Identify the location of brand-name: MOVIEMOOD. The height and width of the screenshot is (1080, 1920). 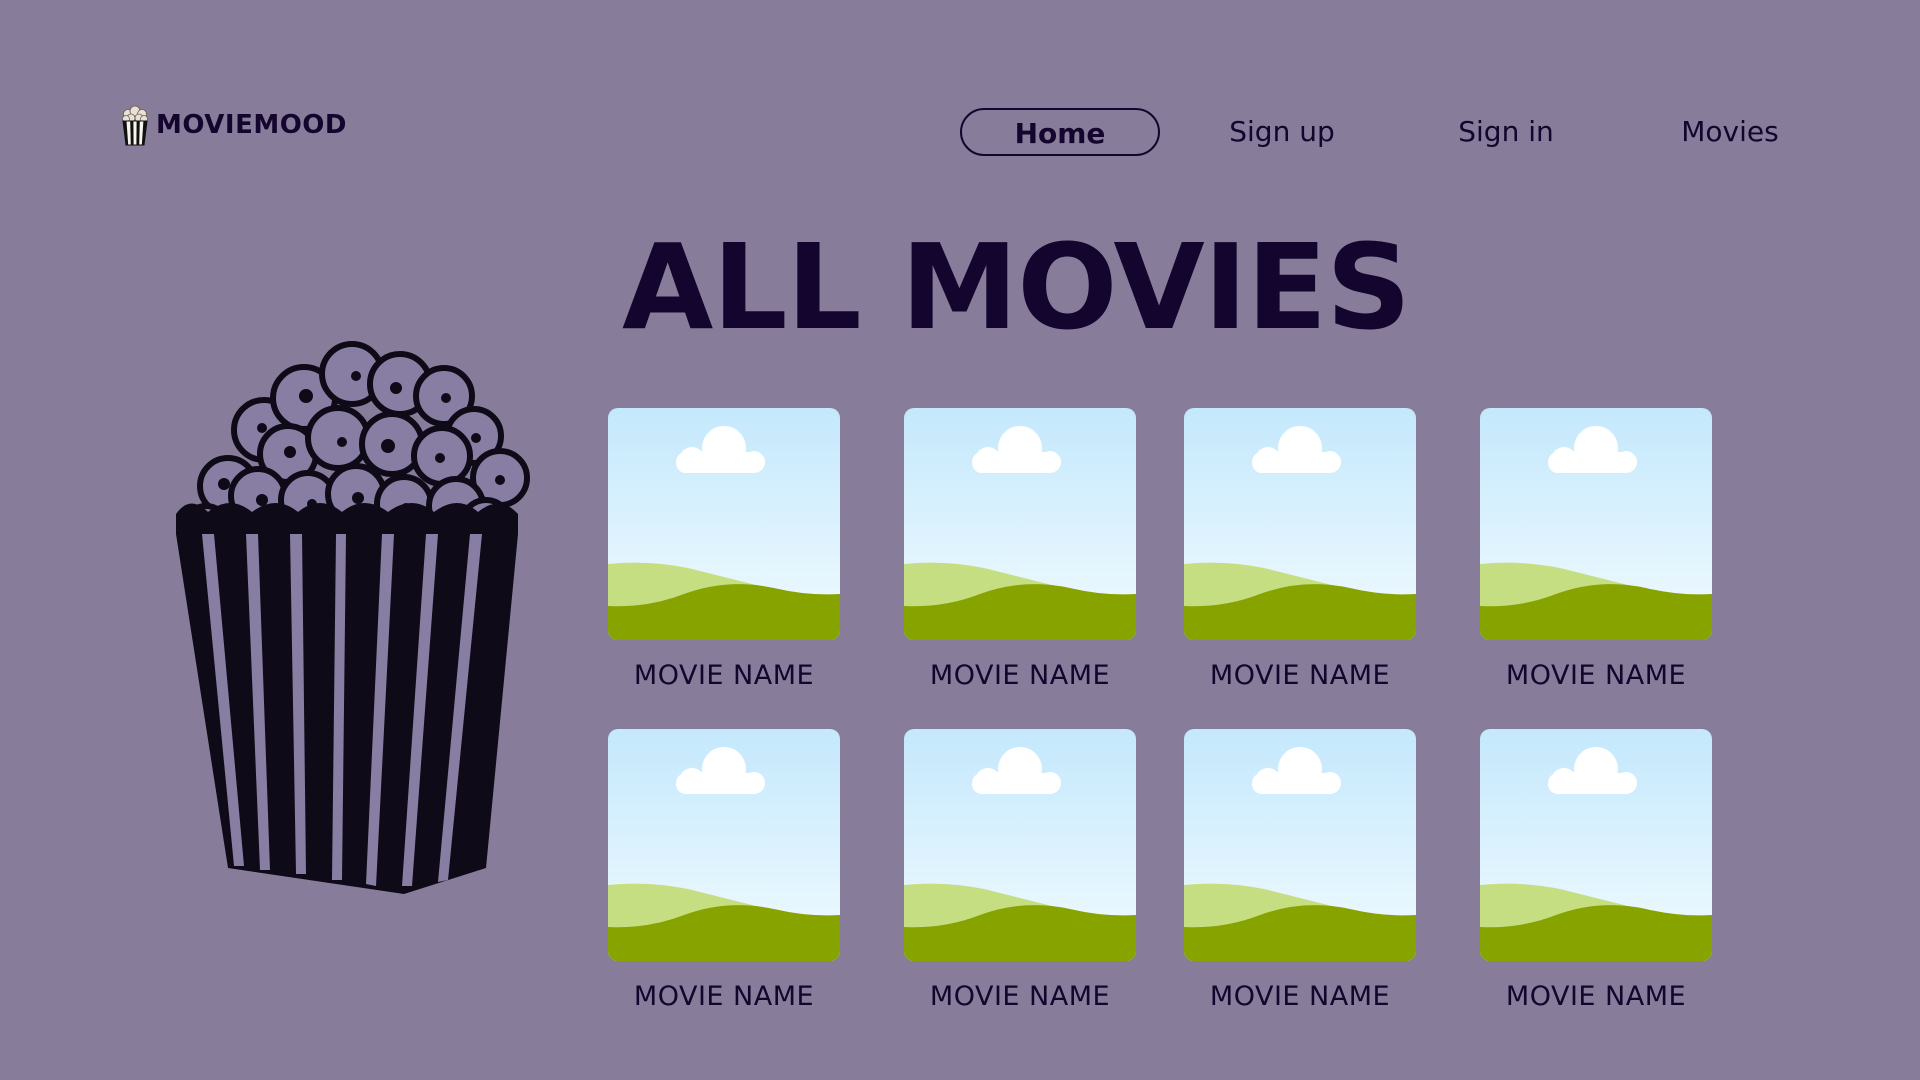
(251, 125).